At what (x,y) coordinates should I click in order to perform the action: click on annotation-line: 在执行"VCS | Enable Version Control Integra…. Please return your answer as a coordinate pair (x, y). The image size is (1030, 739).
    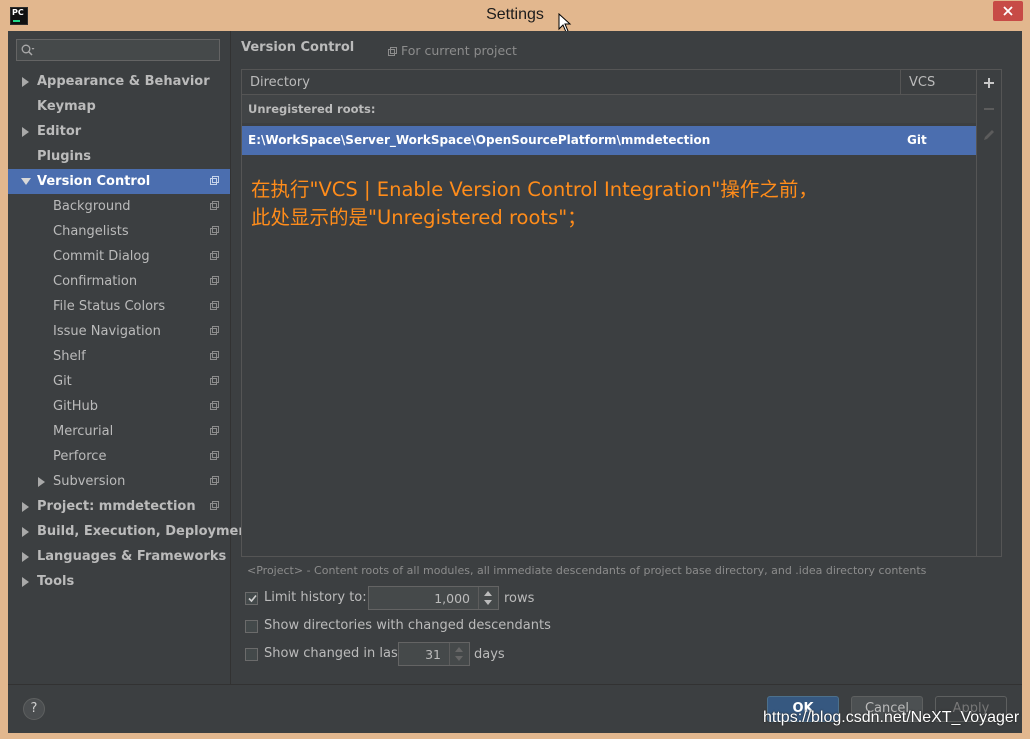
    Looking at the image, I should click on (534, 189).